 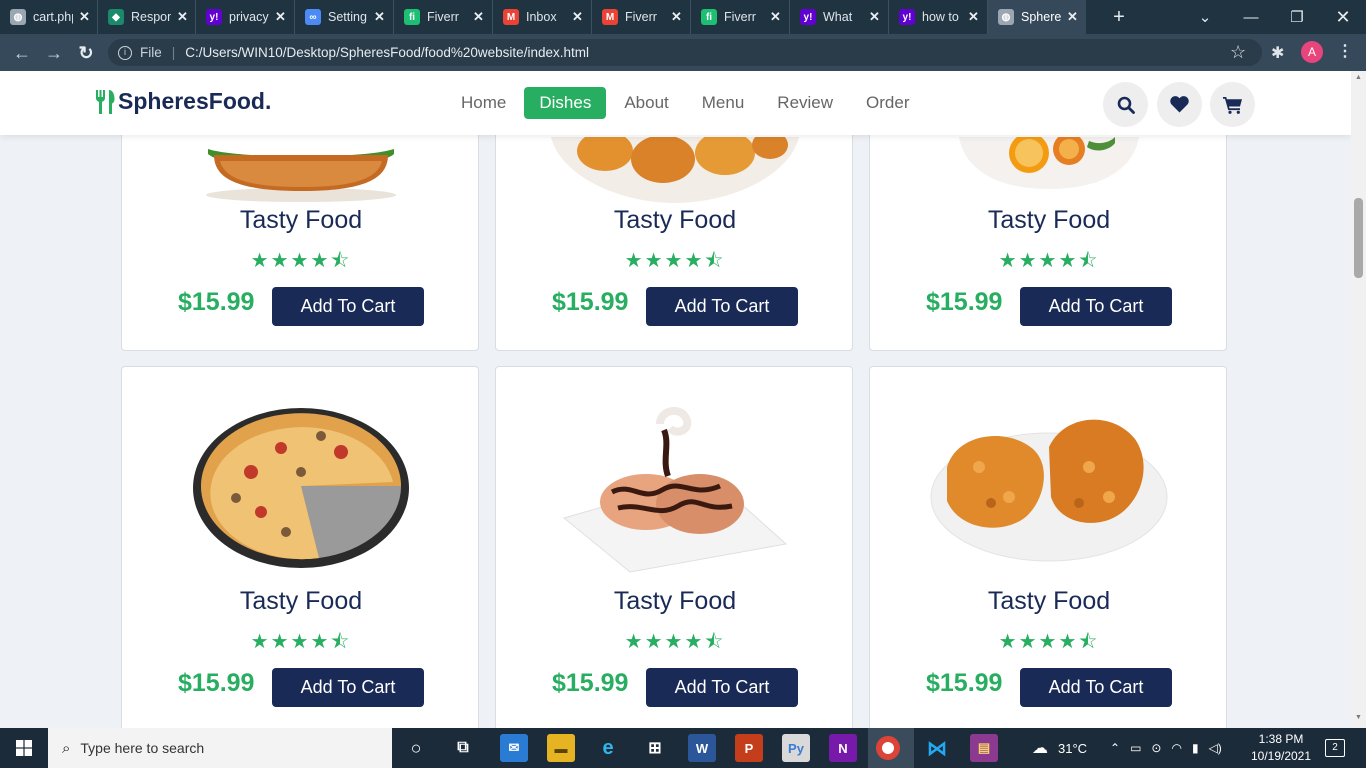 I want to click on store-icon: ⊞, so click(x=655, y=748).